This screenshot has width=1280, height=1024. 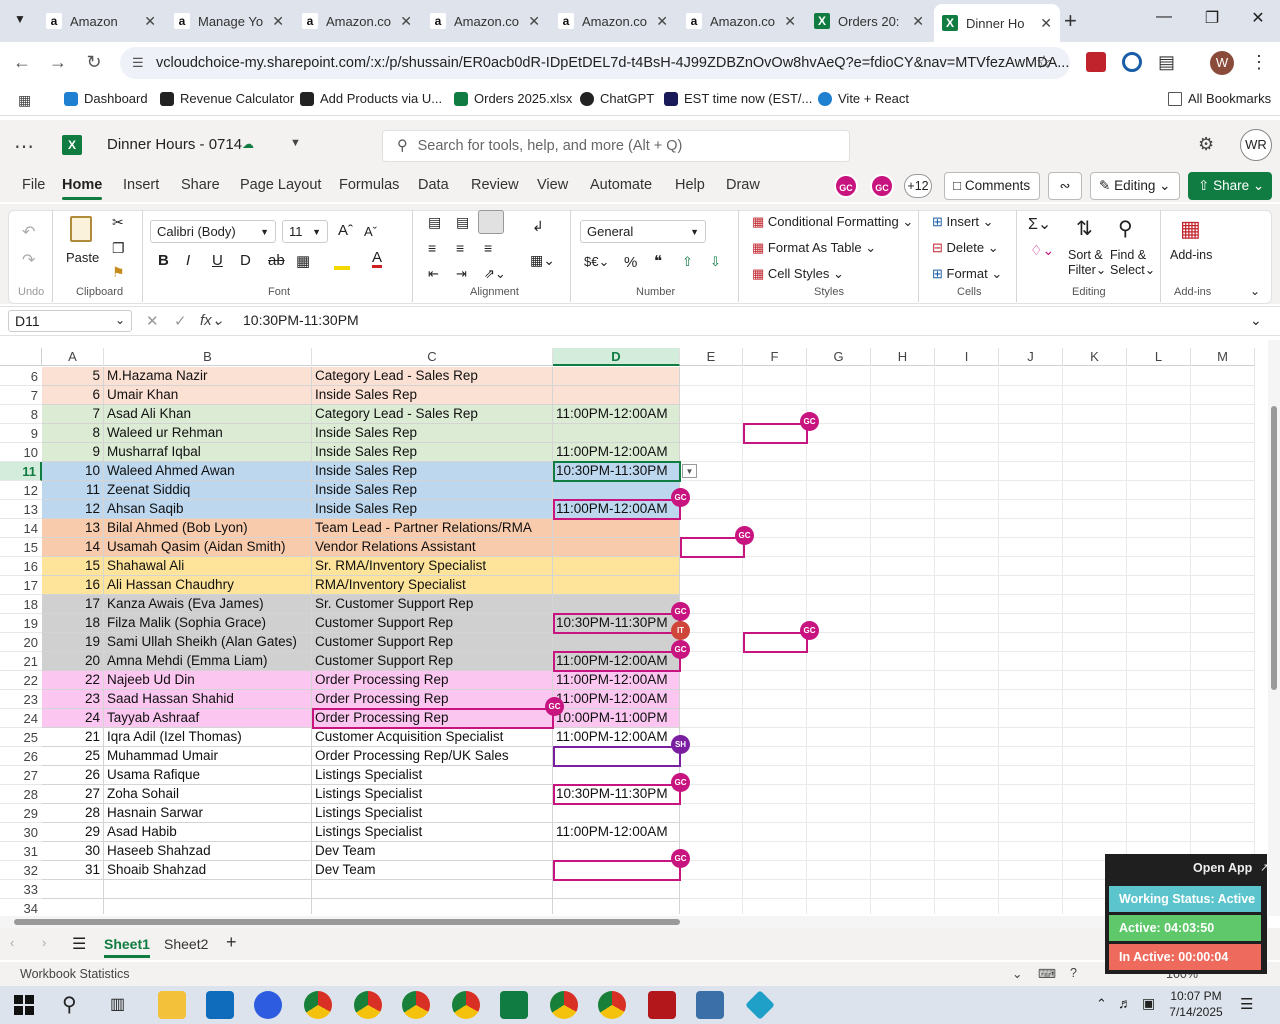 I want to click on editing-mode-button: ✎ Editing ⌄, so click(x=1135, y=186).